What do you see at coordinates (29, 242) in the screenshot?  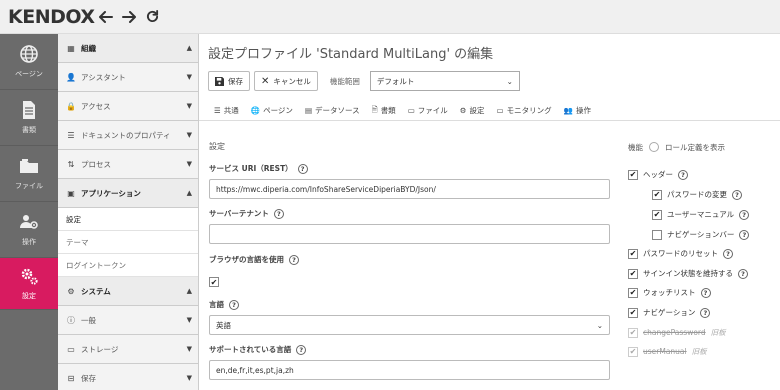 I see `rail-label: 操作` at bounding box center [29, 242].